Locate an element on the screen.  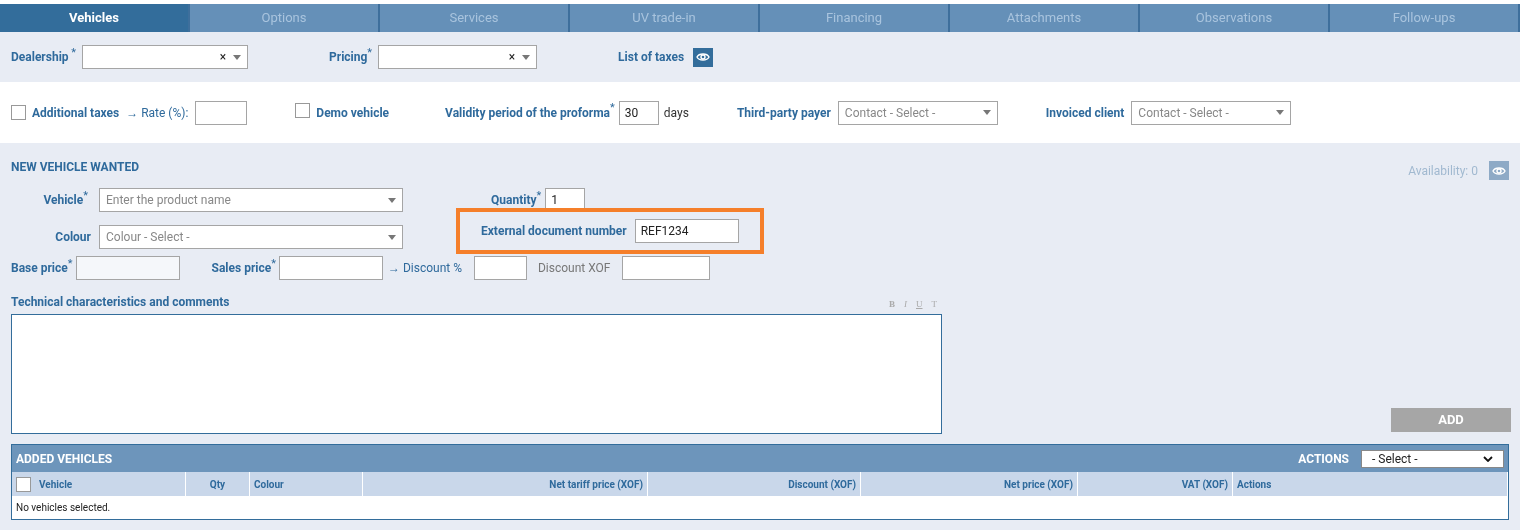
field-label: Invoiced client is located at coordinates (1085, 113).